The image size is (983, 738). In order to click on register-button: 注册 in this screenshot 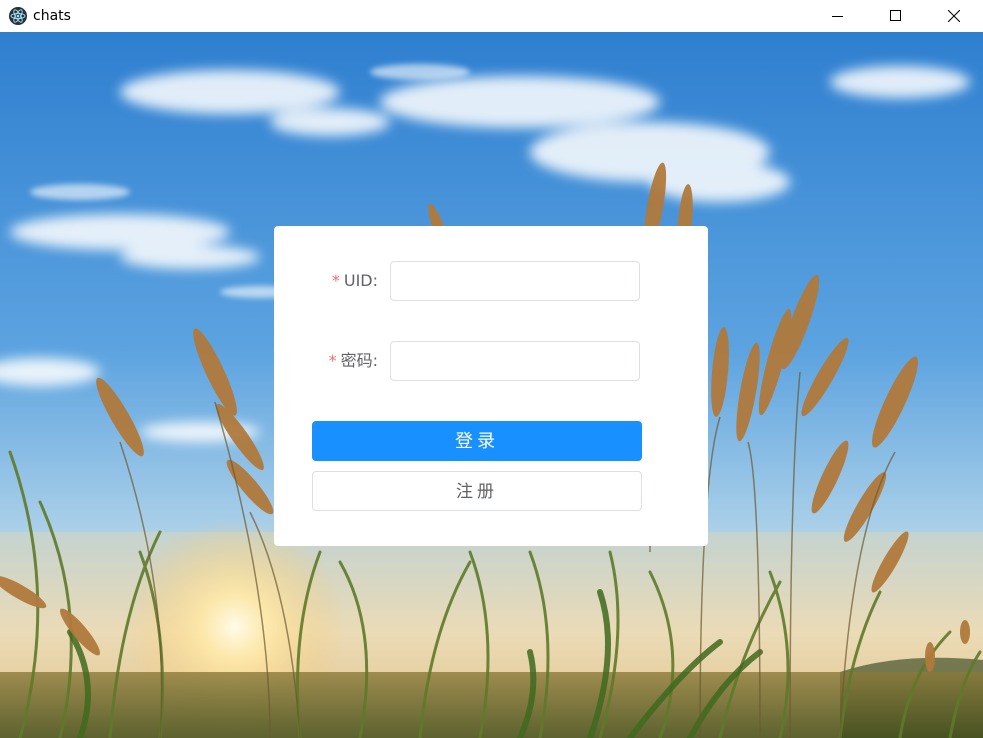, I will do `click(477, 491)`.